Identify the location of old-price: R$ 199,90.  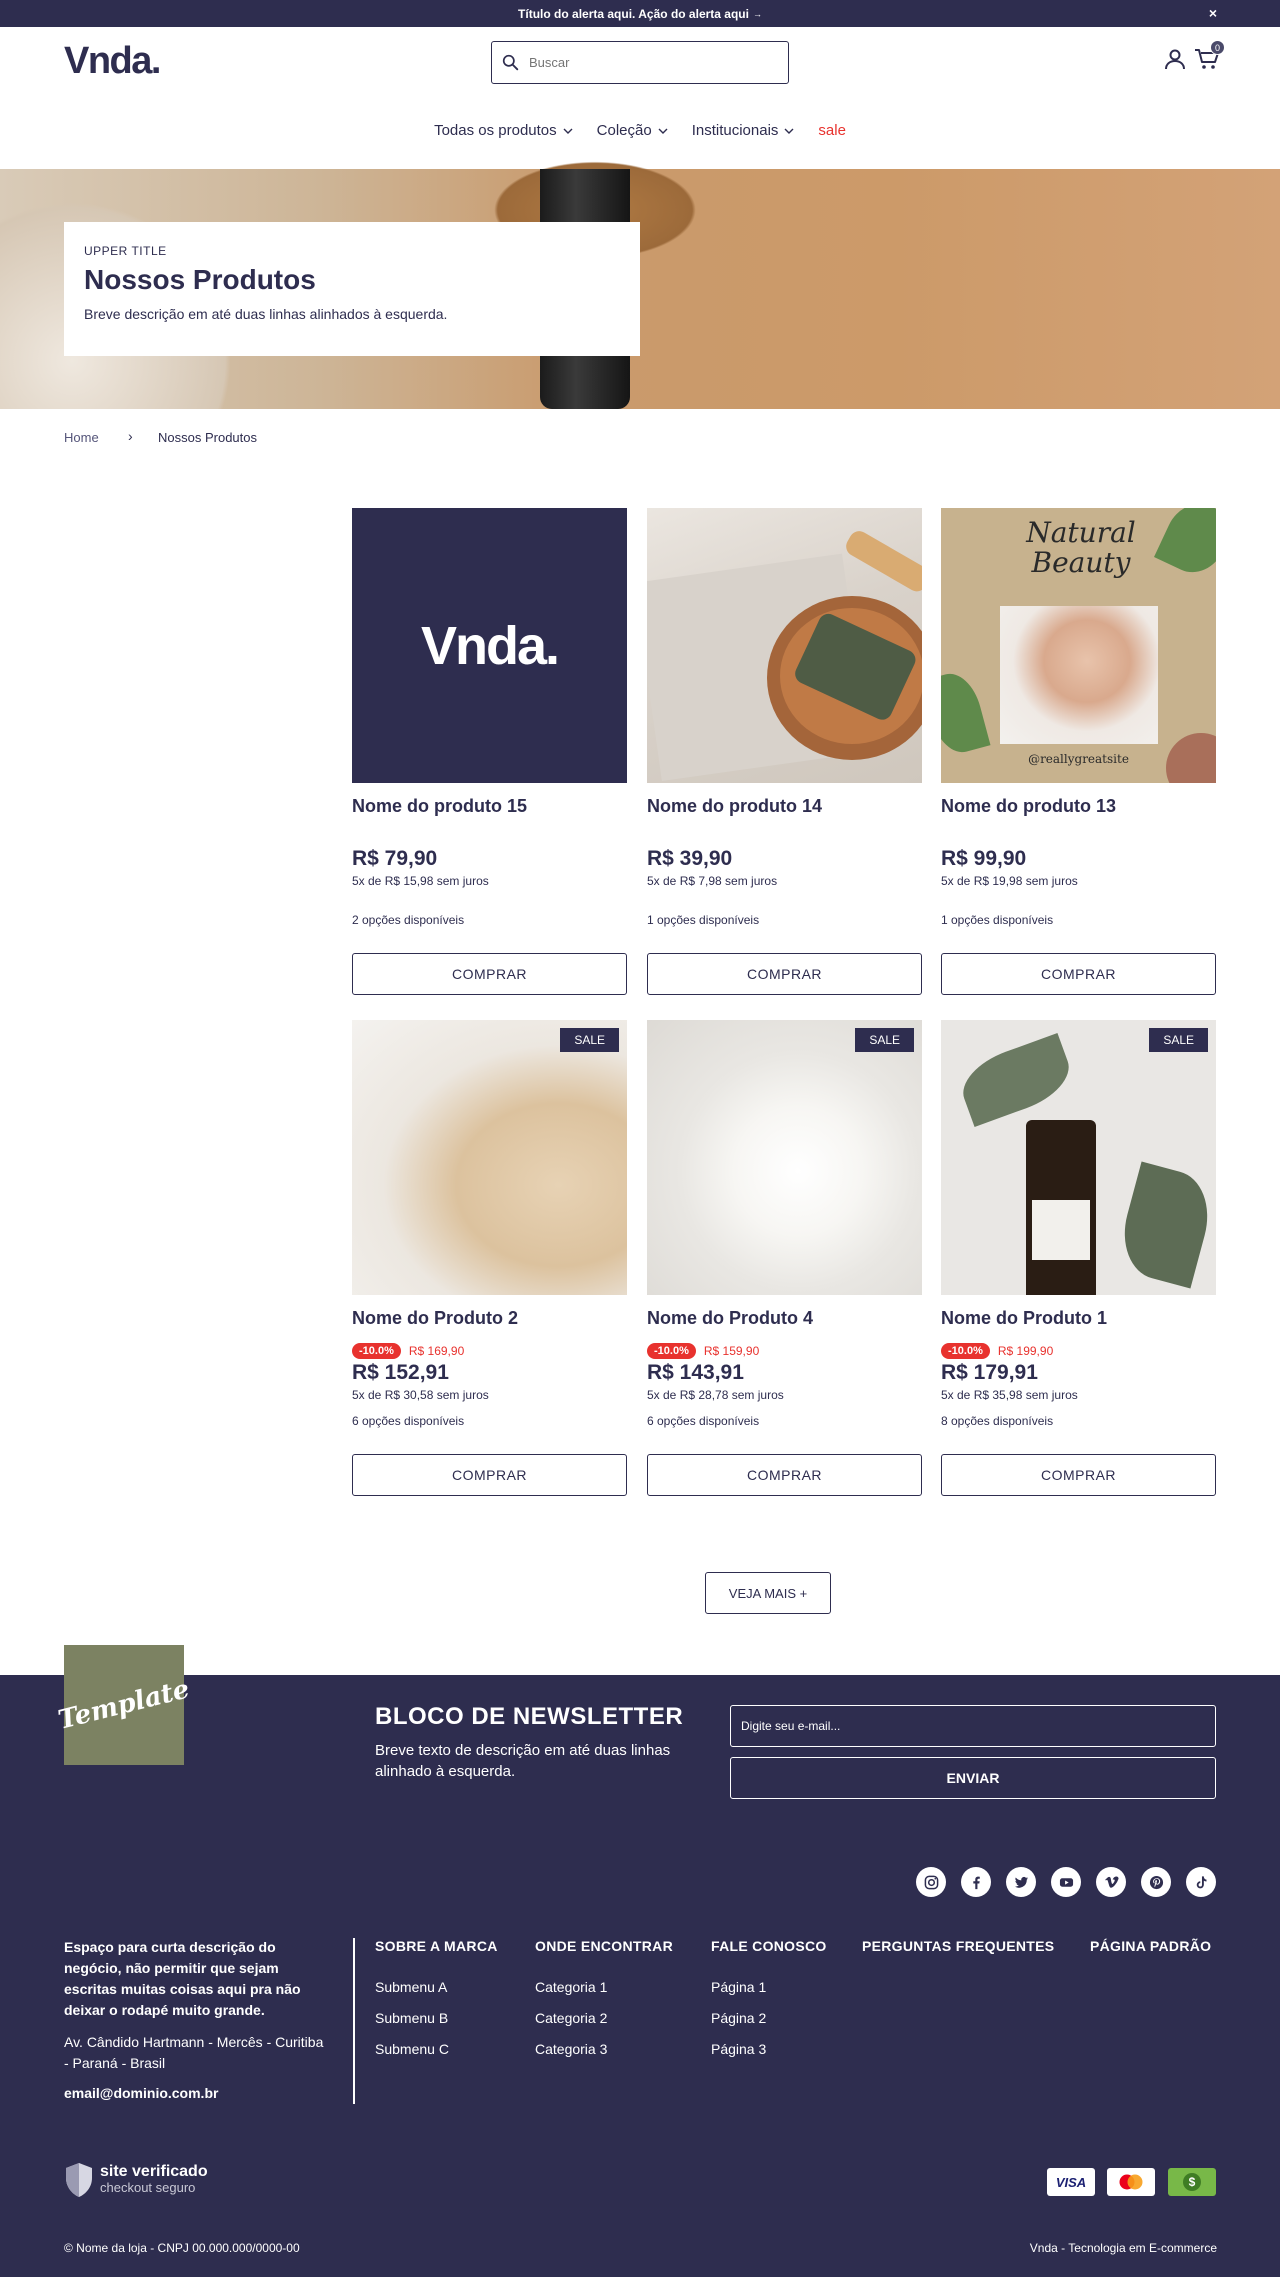
(1025, 1351).